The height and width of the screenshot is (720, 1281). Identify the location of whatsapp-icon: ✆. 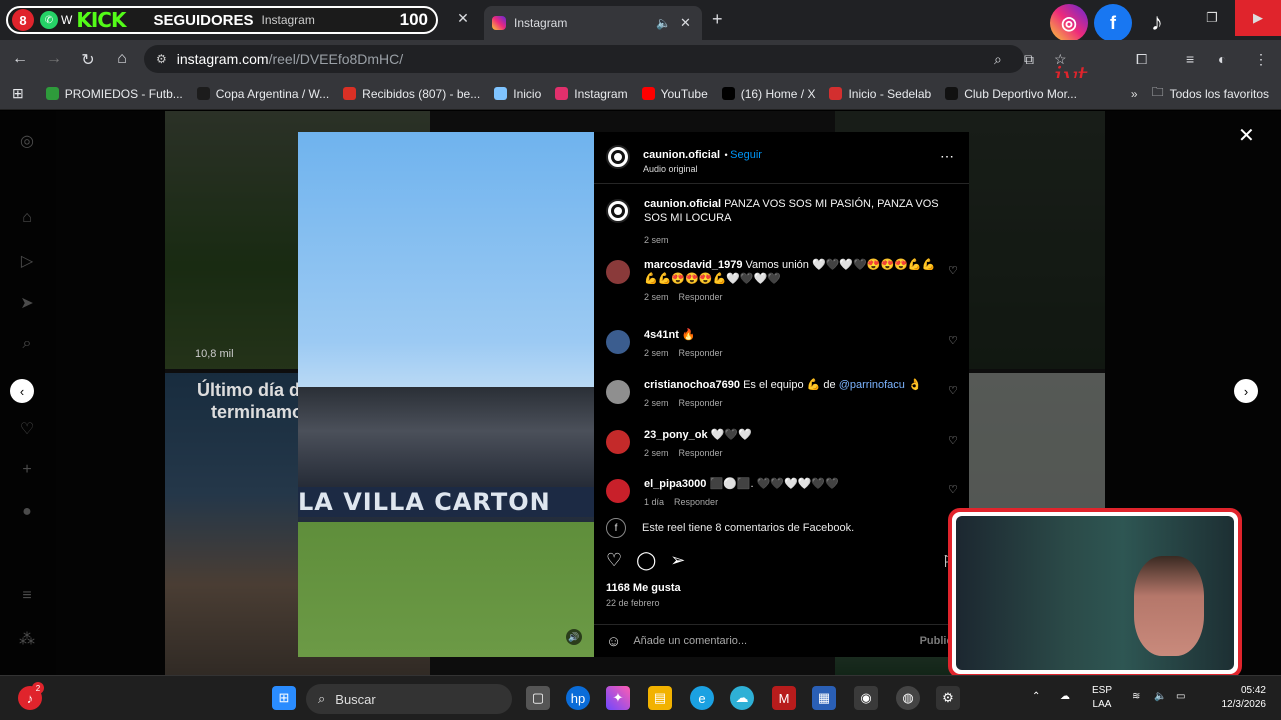
(49, 20).